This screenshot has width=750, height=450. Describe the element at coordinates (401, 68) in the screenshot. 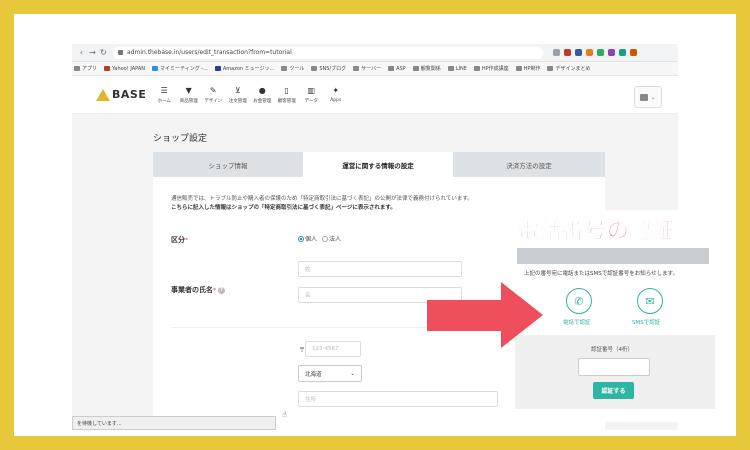

I see `bookmark-label: ASP` at that location.